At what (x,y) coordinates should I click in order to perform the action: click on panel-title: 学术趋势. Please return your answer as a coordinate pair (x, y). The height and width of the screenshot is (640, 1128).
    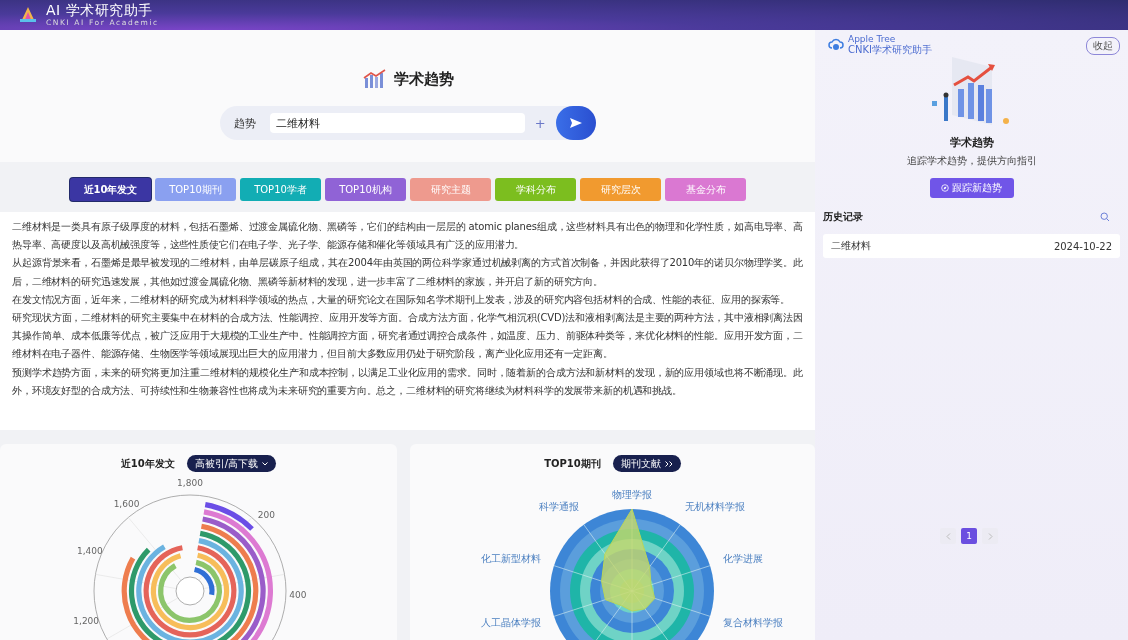
    Looking at the image, I should click on (971, 142).